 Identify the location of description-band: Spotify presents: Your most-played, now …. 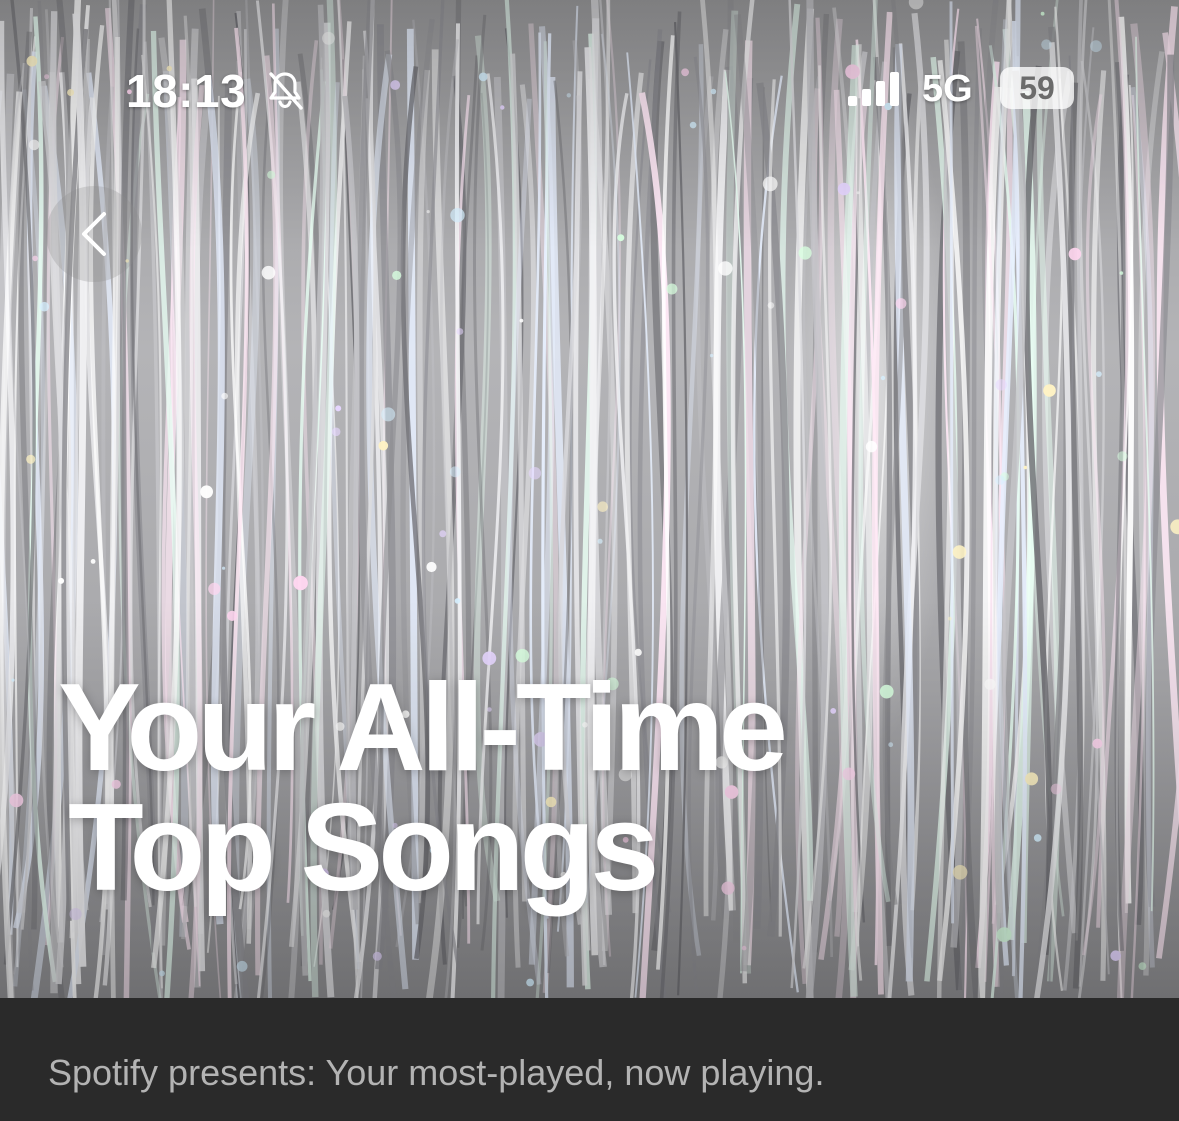
(589, 1059).